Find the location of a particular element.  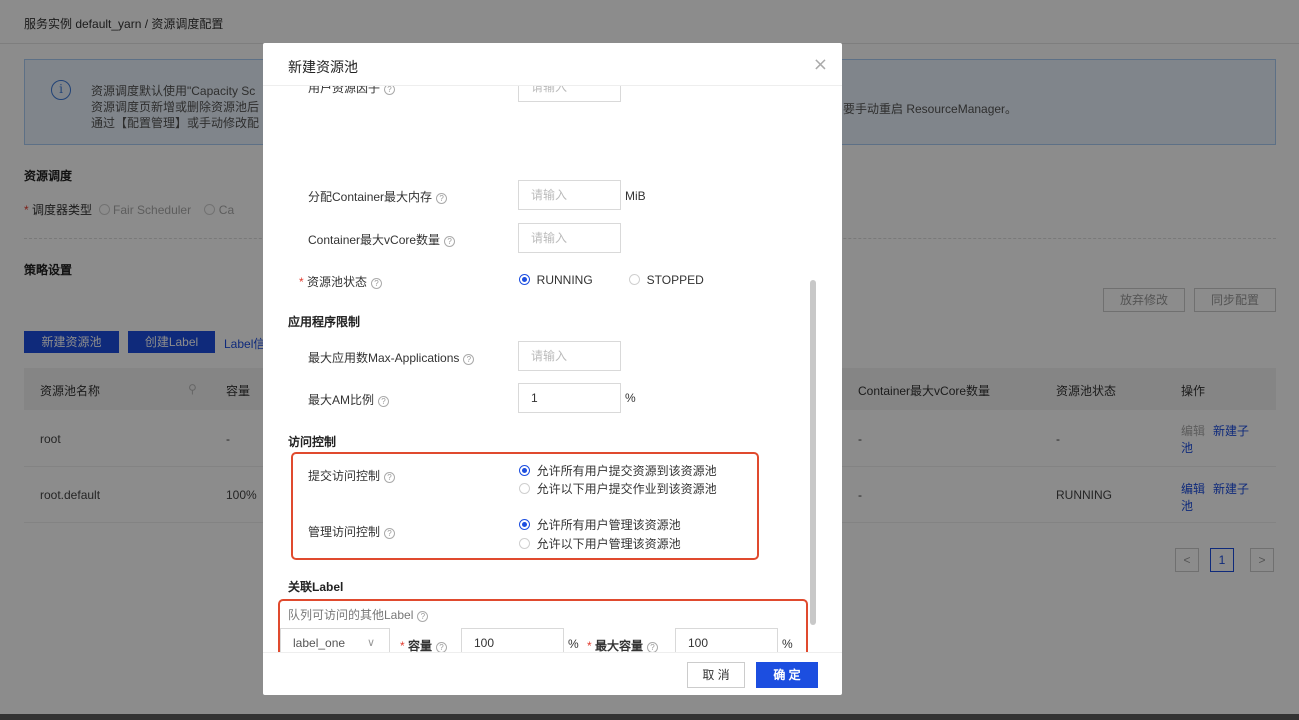

label-section-title: 关联Label is located at coordinates (316, 587).